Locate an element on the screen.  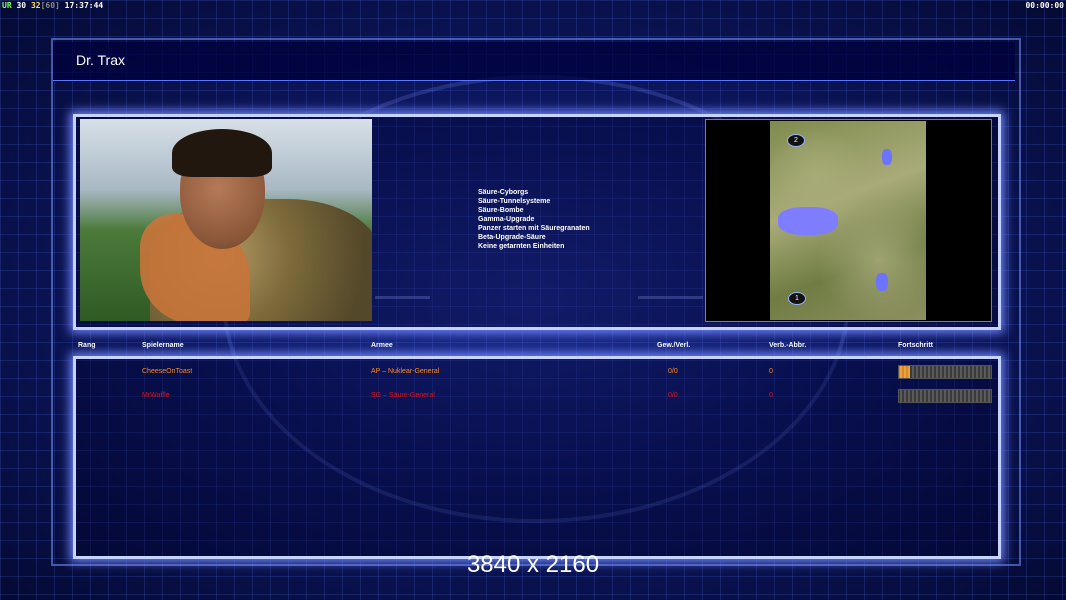
minimap: 2 1 is located at coordinates (848, 220).